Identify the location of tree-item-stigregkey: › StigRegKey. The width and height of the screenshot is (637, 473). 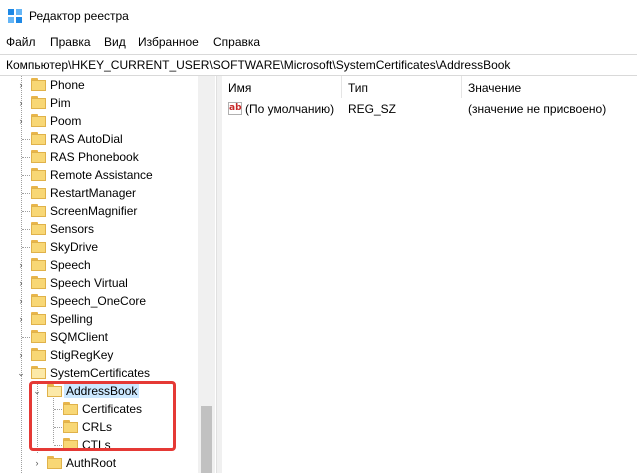
(99, 355).